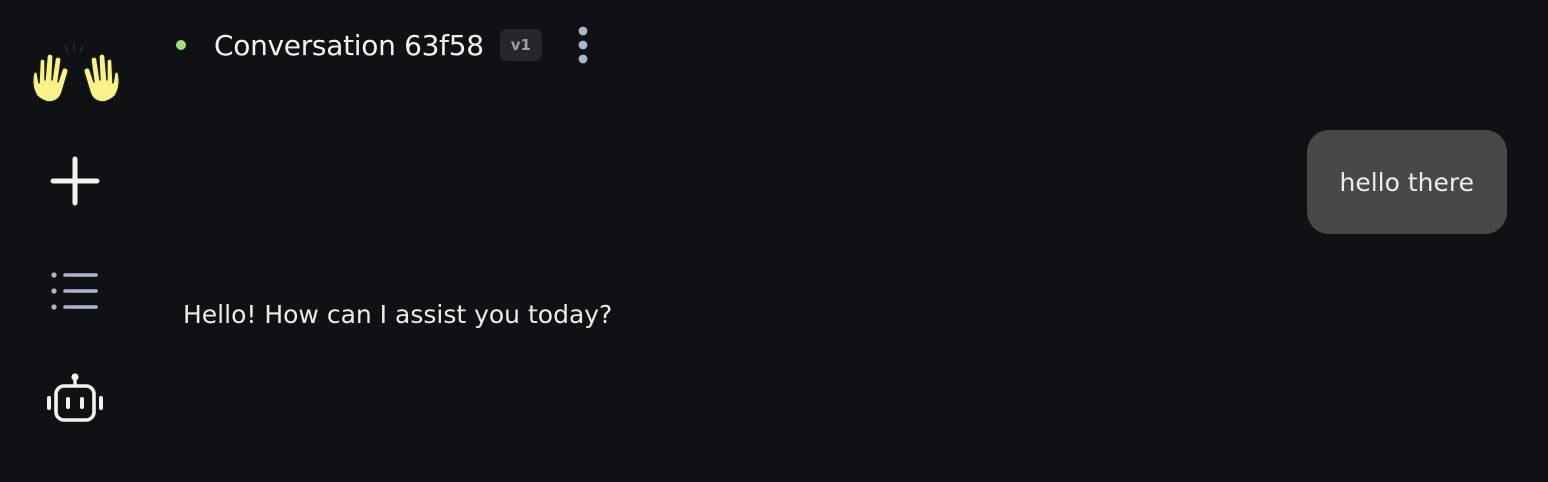 Image resolution: width=1548 pixels, height=482 pixels. I want to click on bot-icon, so click(75, 397).